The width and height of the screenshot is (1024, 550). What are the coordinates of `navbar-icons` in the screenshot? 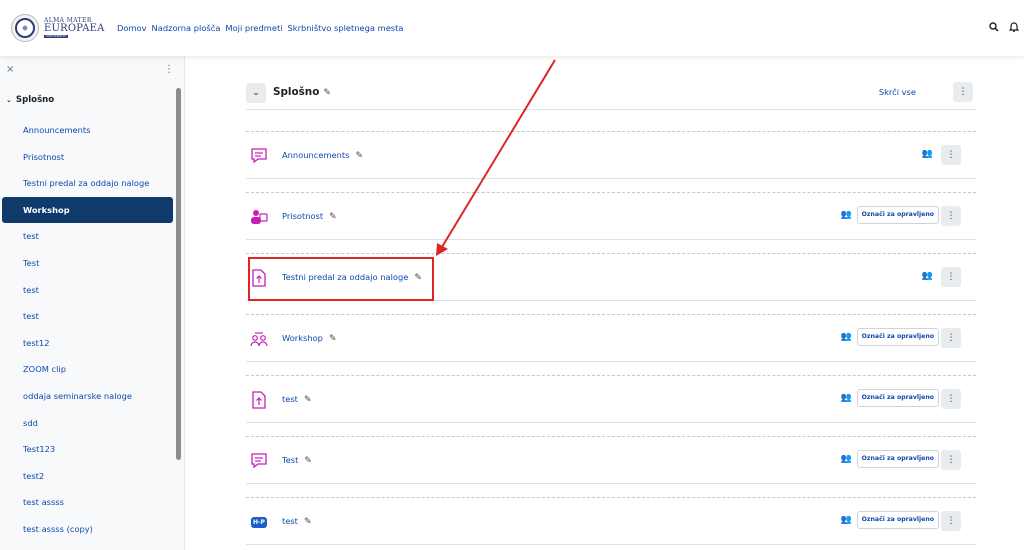 It's located at (1004, 28).